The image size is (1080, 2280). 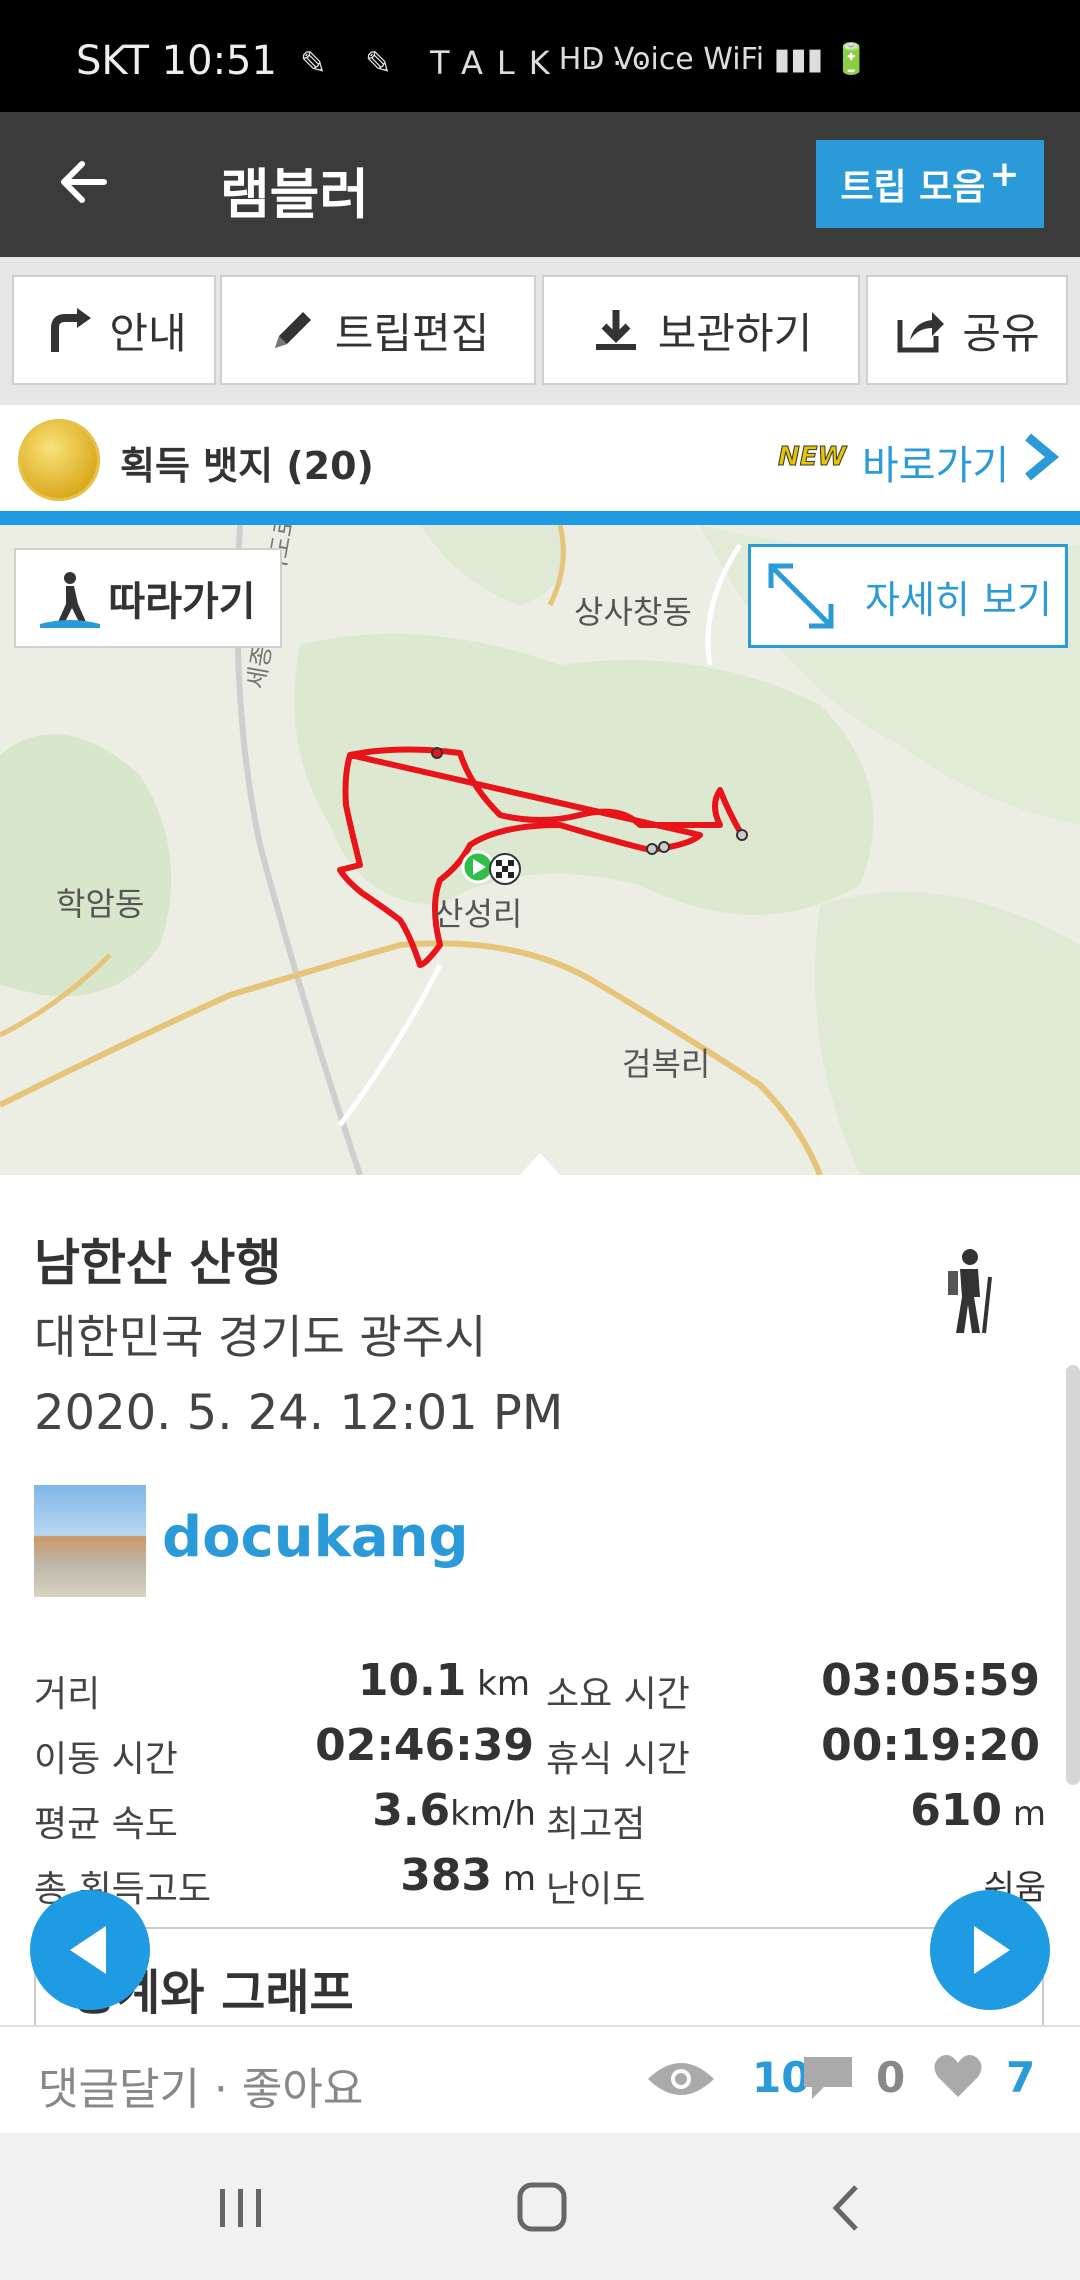 I want to click on stat-value: 3.6km/h, so click(x=454, y=1810).